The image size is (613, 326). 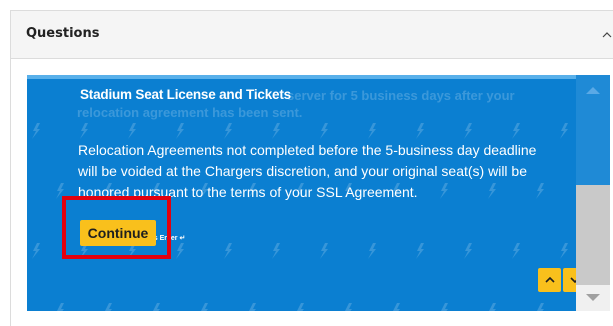 I want to click on scroll-up-button, so click(x=593, y=90).